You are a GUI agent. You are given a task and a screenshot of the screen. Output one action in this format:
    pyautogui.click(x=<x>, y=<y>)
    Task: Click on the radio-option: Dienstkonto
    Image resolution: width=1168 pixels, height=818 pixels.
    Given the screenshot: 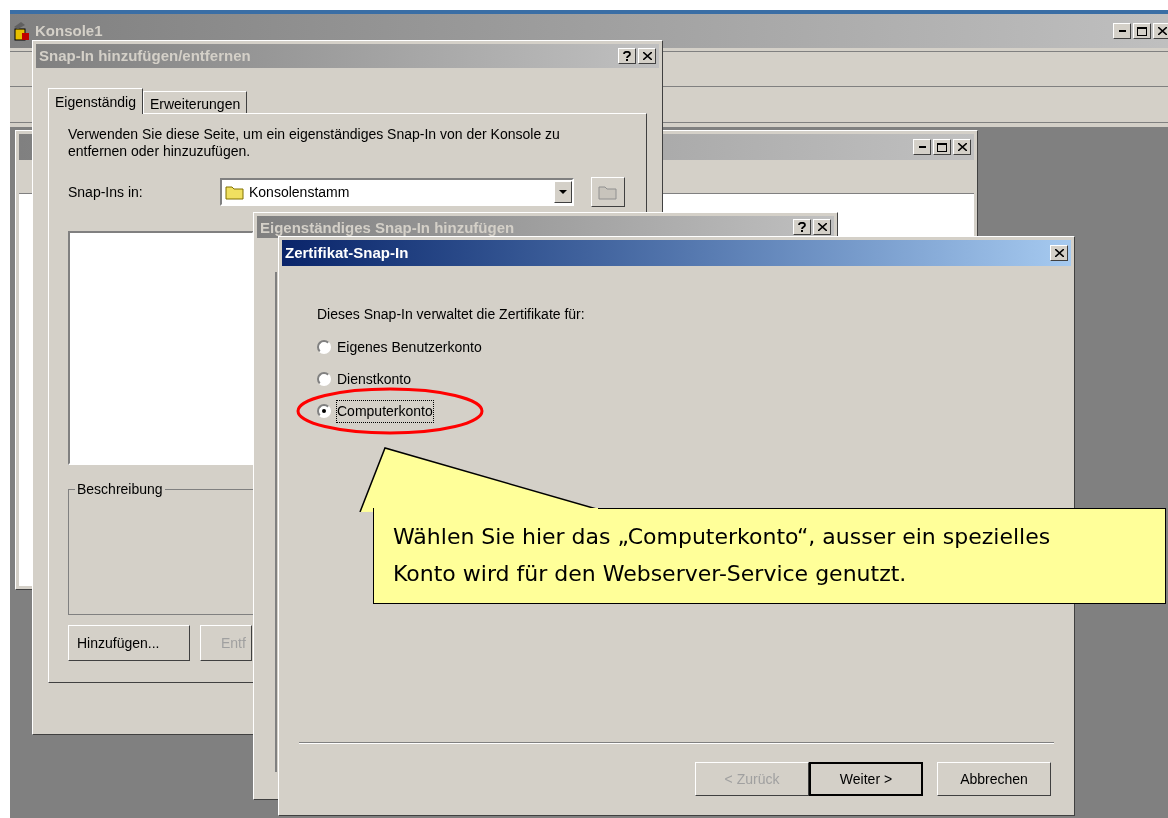 What is the action you would take?
    pyautogui.click(x=694, y=379)
    